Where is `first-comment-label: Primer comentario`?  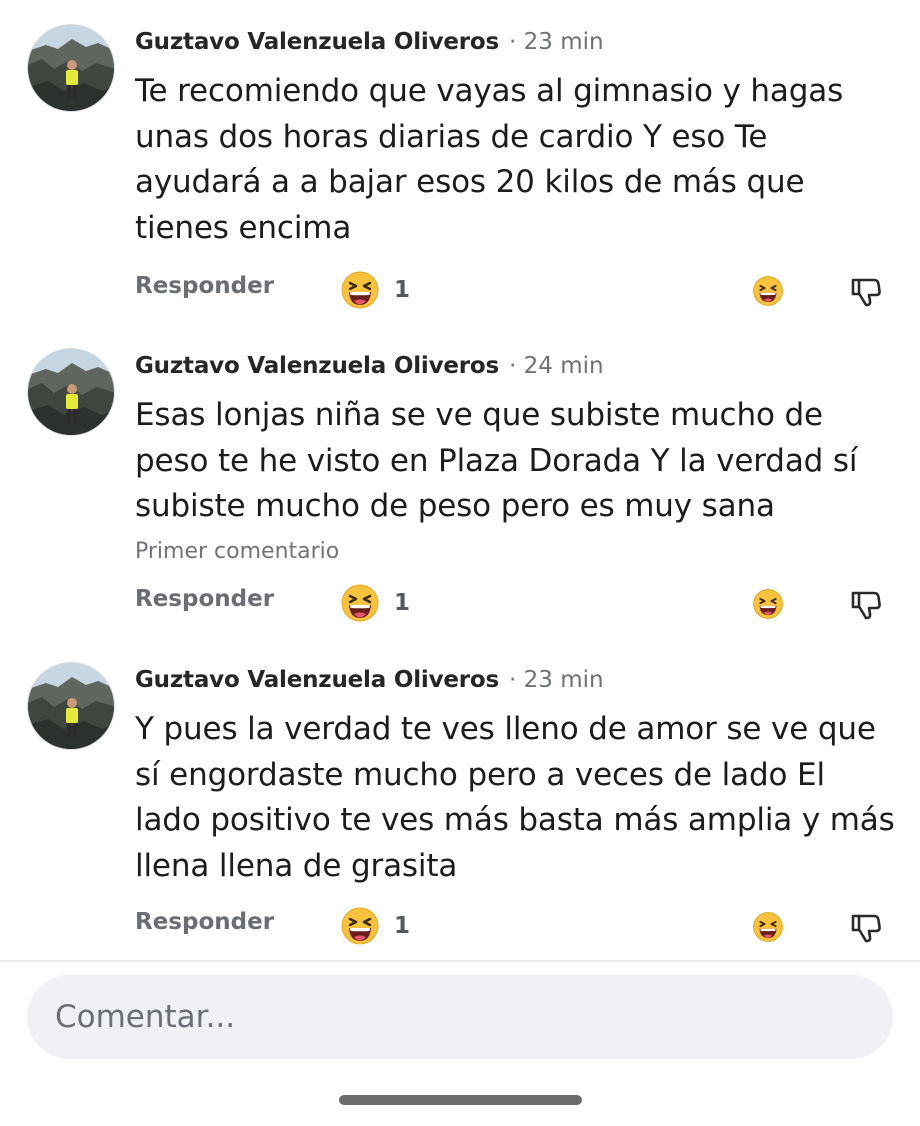
first-comment-label: Primer comentario is located at coordinates (237, 551).